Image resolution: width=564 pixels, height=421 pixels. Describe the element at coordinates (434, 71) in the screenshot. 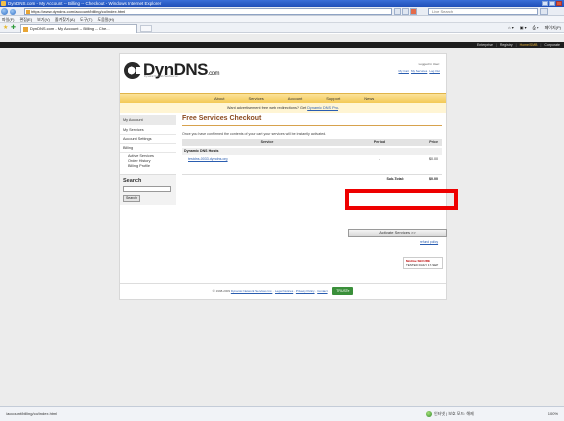

I see `log-out-link: Log Out` at that location.